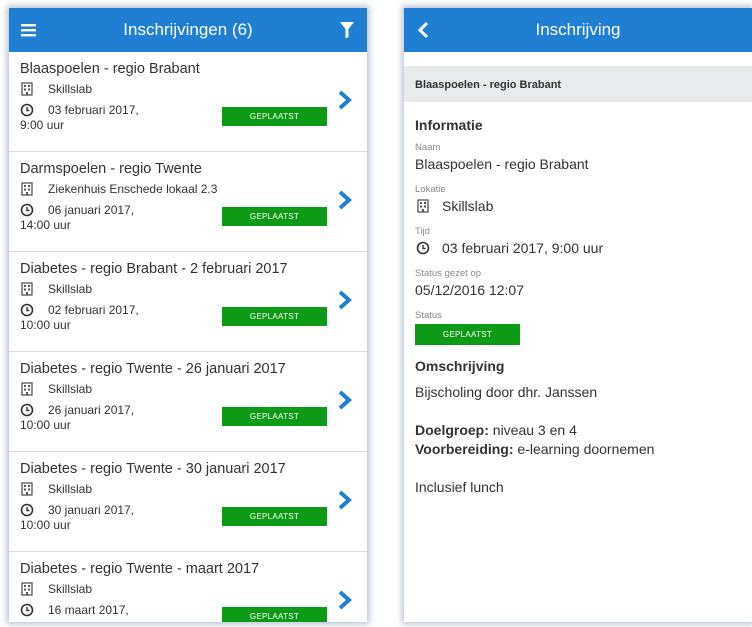 This screenshot has height=627, width=752. I want to click on status-gezet-label: Status gezet op, so click(448, 273).